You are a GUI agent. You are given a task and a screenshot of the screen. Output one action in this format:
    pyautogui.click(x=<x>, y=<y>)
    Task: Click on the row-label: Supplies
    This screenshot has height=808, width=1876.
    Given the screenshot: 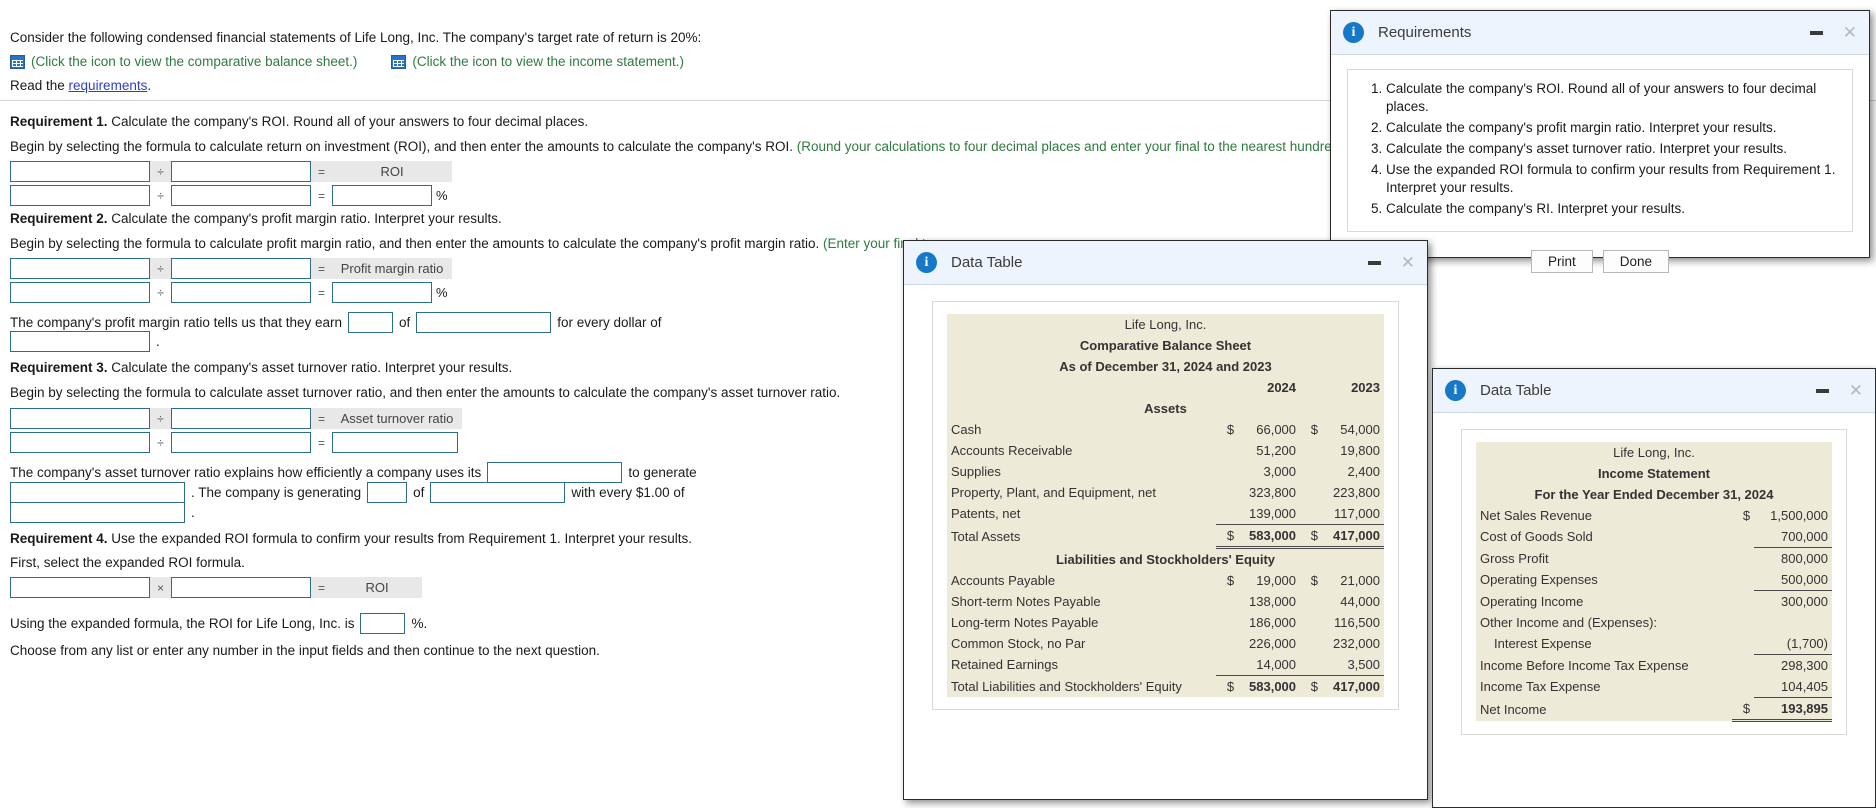 What is the action you would take?
    pyautogui.click(x=1082, y=471)
    